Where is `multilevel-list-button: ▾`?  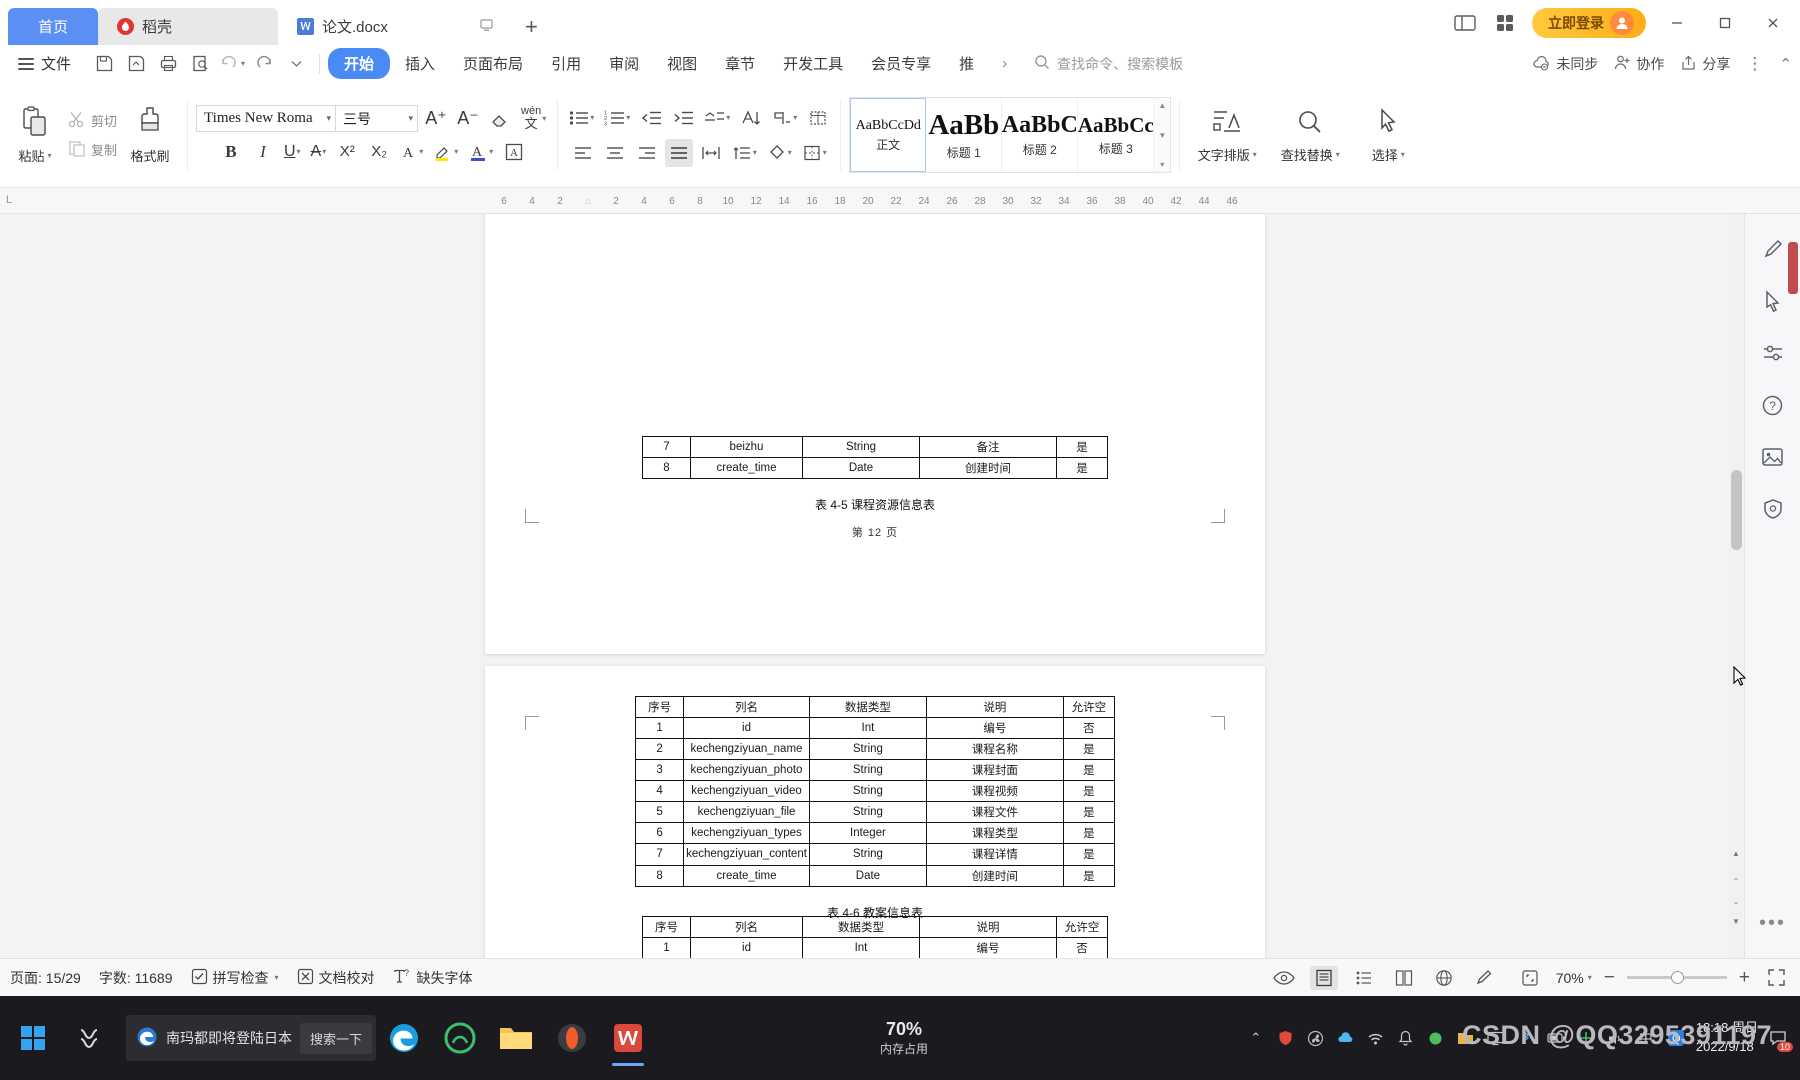 multilevel-list-button: ▾ is located at coordinates (717, 118).